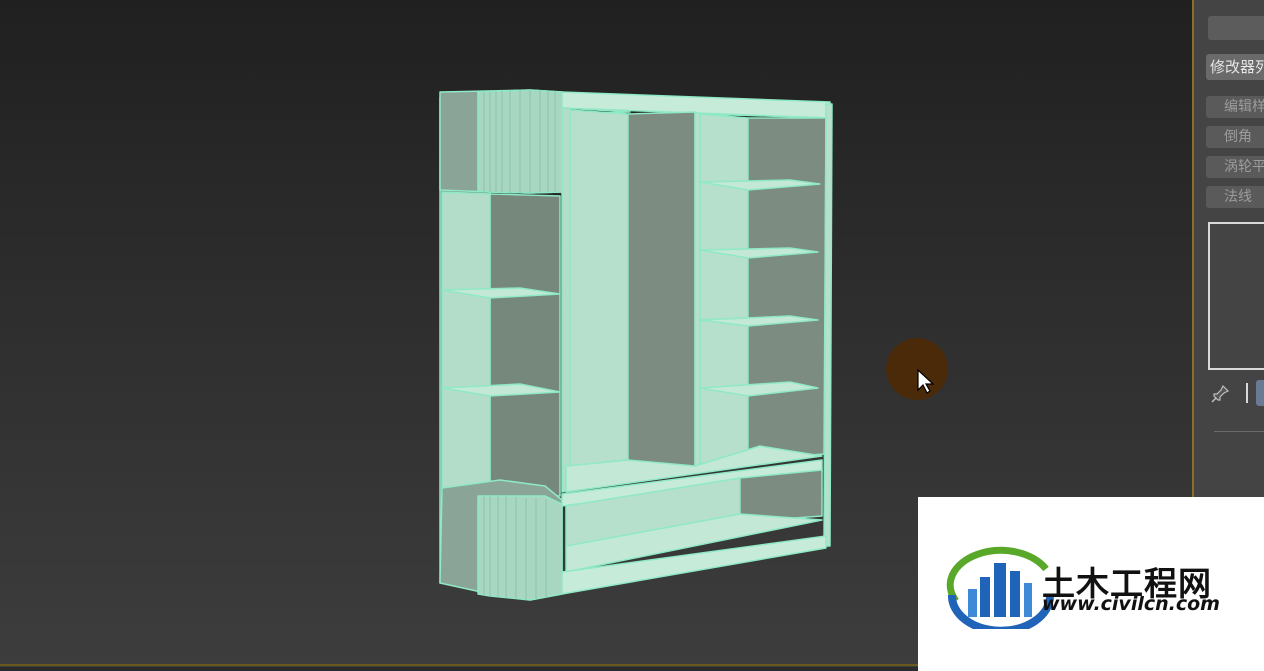 The width and height of the screenshot is (1264, 671). Describe the element at coordinates (1239, 431) in the screenshot. I see `panel-divider` at that location.